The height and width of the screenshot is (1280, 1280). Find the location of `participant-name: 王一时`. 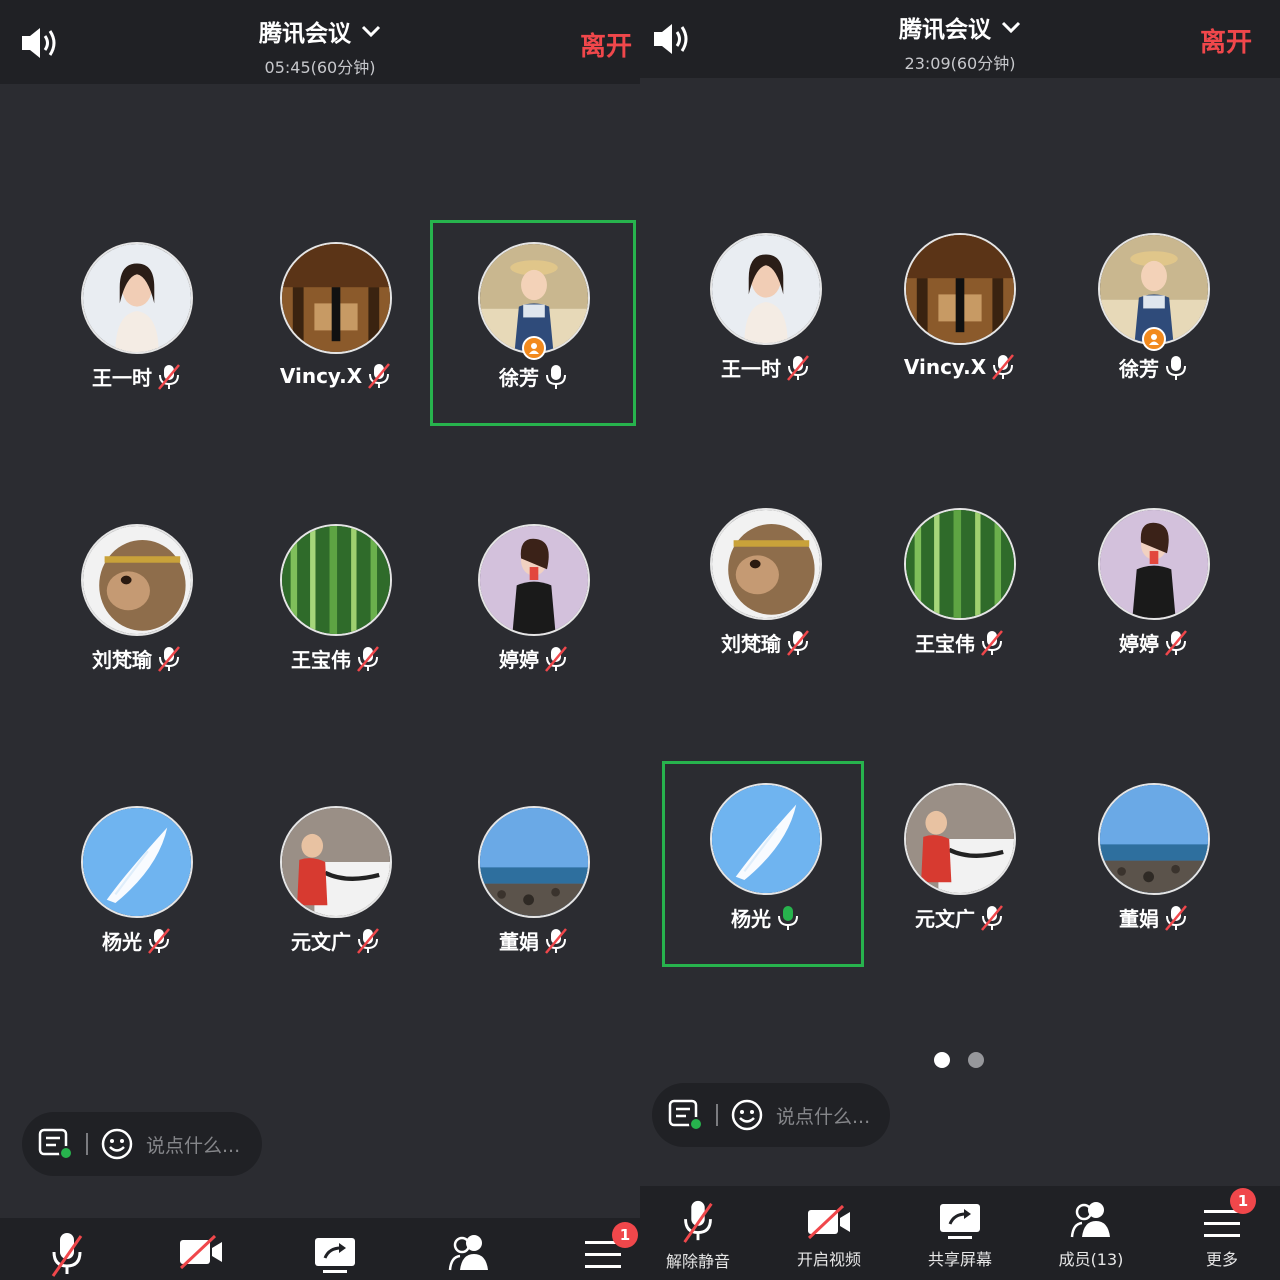

participant-name: 王一时 is located at coordinates (122, 378).